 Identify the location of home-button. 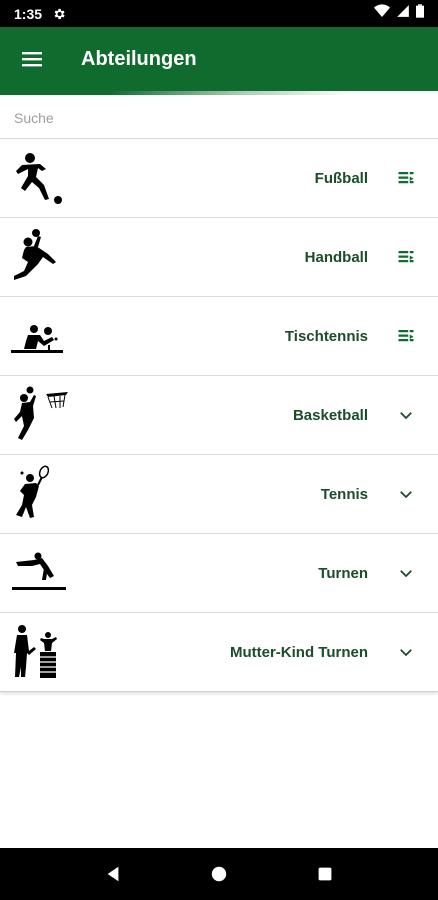
(219, 874).